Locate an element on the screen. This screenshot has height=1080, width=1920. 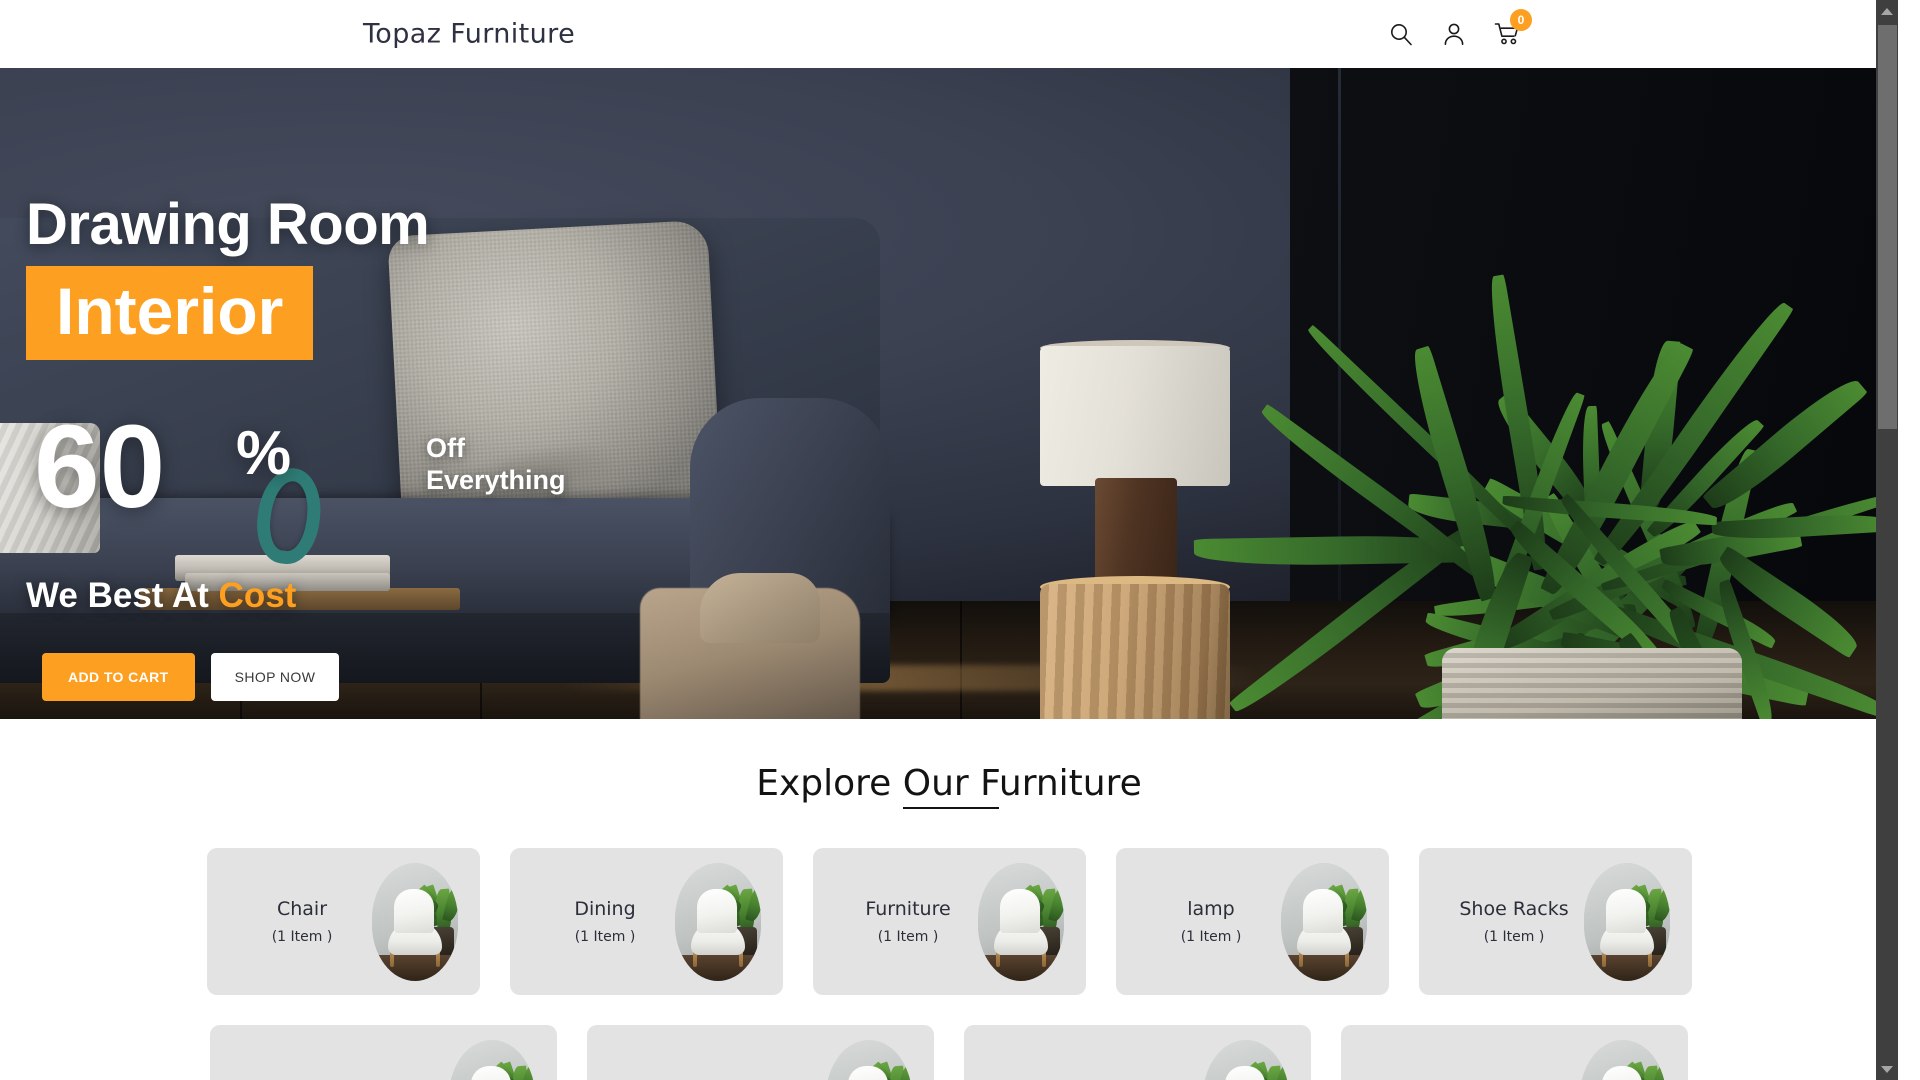
explore-title-prefix: Explore is located at coordinates (829, 783).